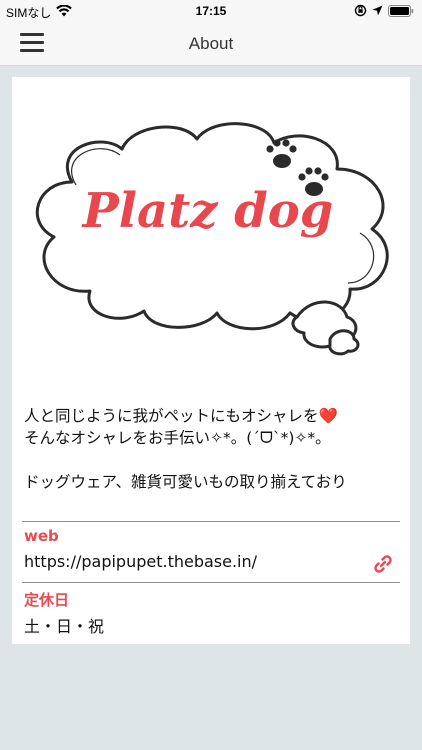 The image size is (422, 750). Describe the element at coordinates (211, 11) in the screenshot. I see `status-bar: SIMなし 17:15` at that location.